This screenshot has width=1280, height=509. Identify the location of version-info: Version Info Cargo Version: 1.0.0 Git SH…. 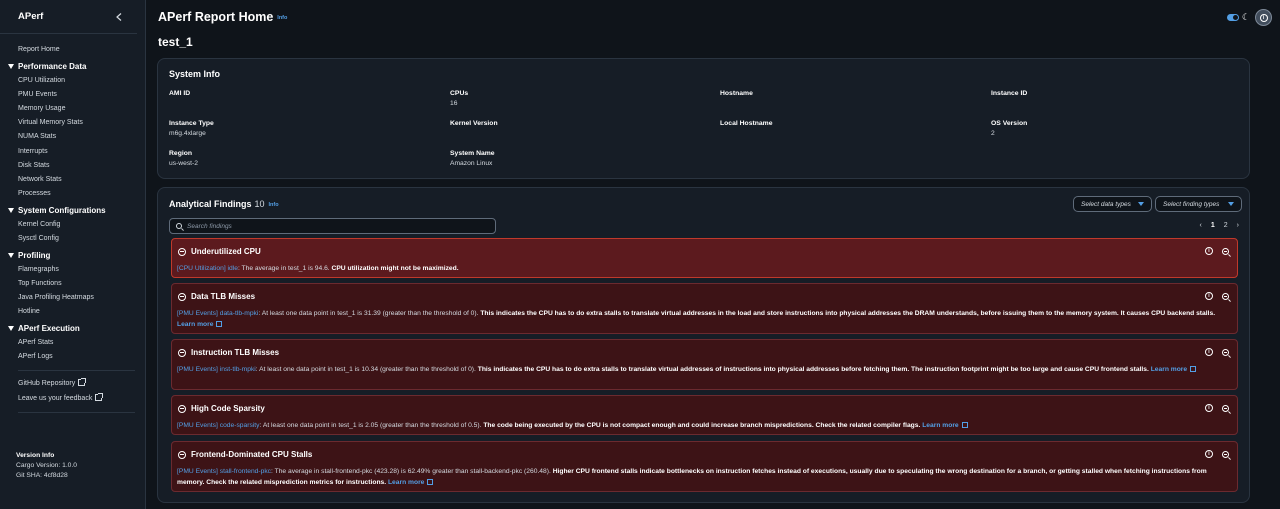
(46, 466).